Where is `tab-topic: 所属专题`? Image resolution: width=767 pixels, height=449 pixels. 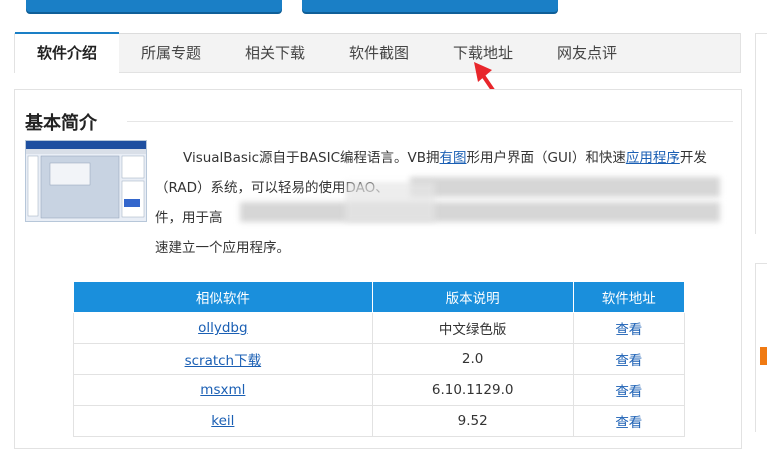
tab-topic: 所属专题 is located at coordinates (171, 53).